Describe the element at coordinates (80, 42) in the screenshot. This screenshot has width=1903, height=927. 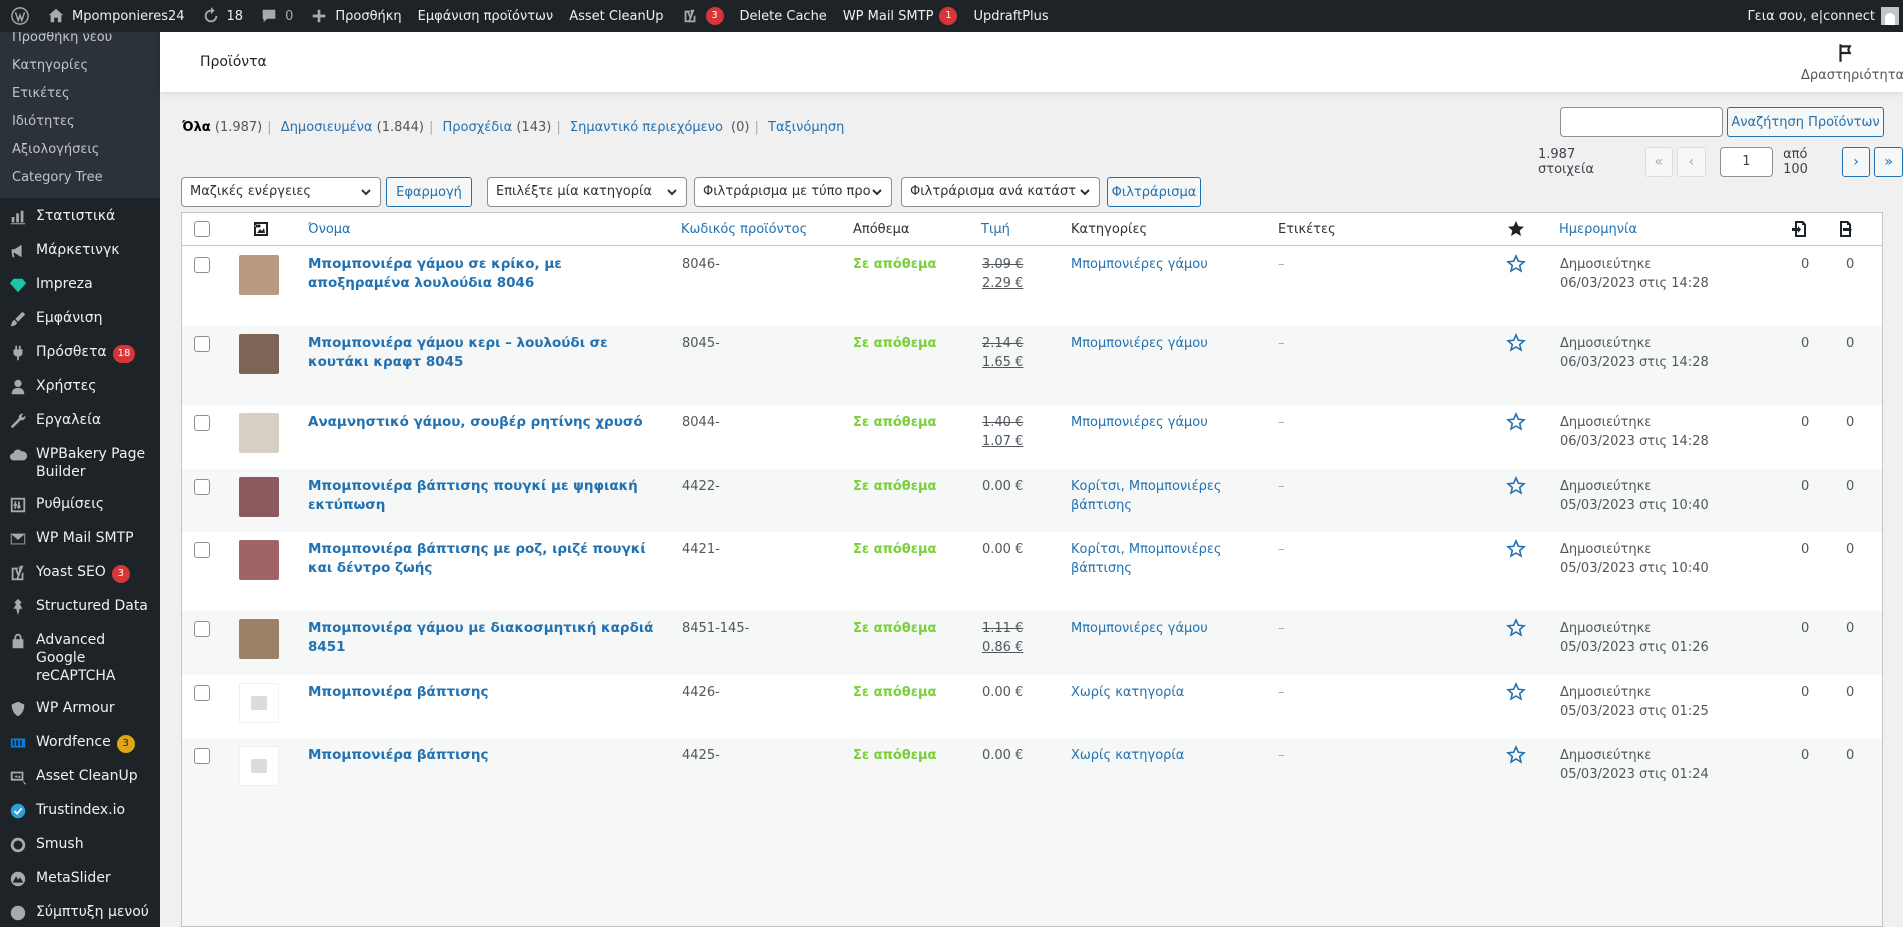
I see `submenu-item: Προσθήκη νέου` at that location.